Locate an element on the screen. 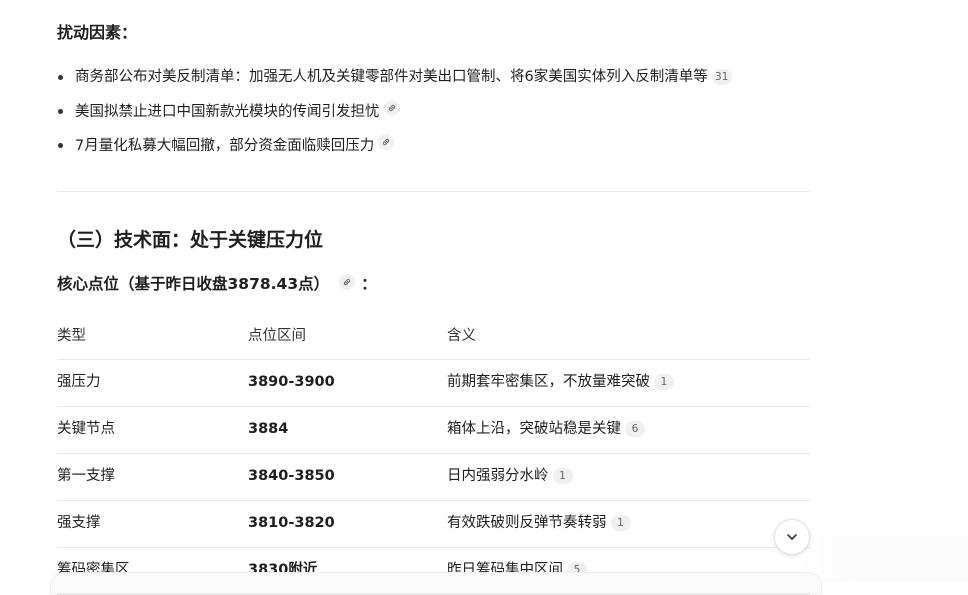  cell-meaning: 前期套牢密集区，不放量难突破 1 is located at coordinates (560, 382).